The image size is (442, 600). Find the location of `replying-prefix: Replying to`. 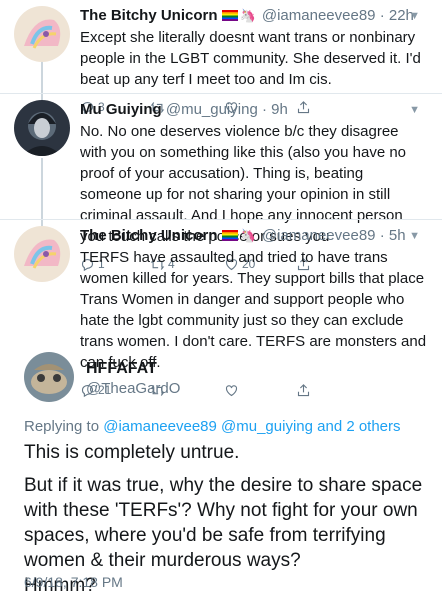

replying-prefix: Replying to is located at coordinates (62, 426).